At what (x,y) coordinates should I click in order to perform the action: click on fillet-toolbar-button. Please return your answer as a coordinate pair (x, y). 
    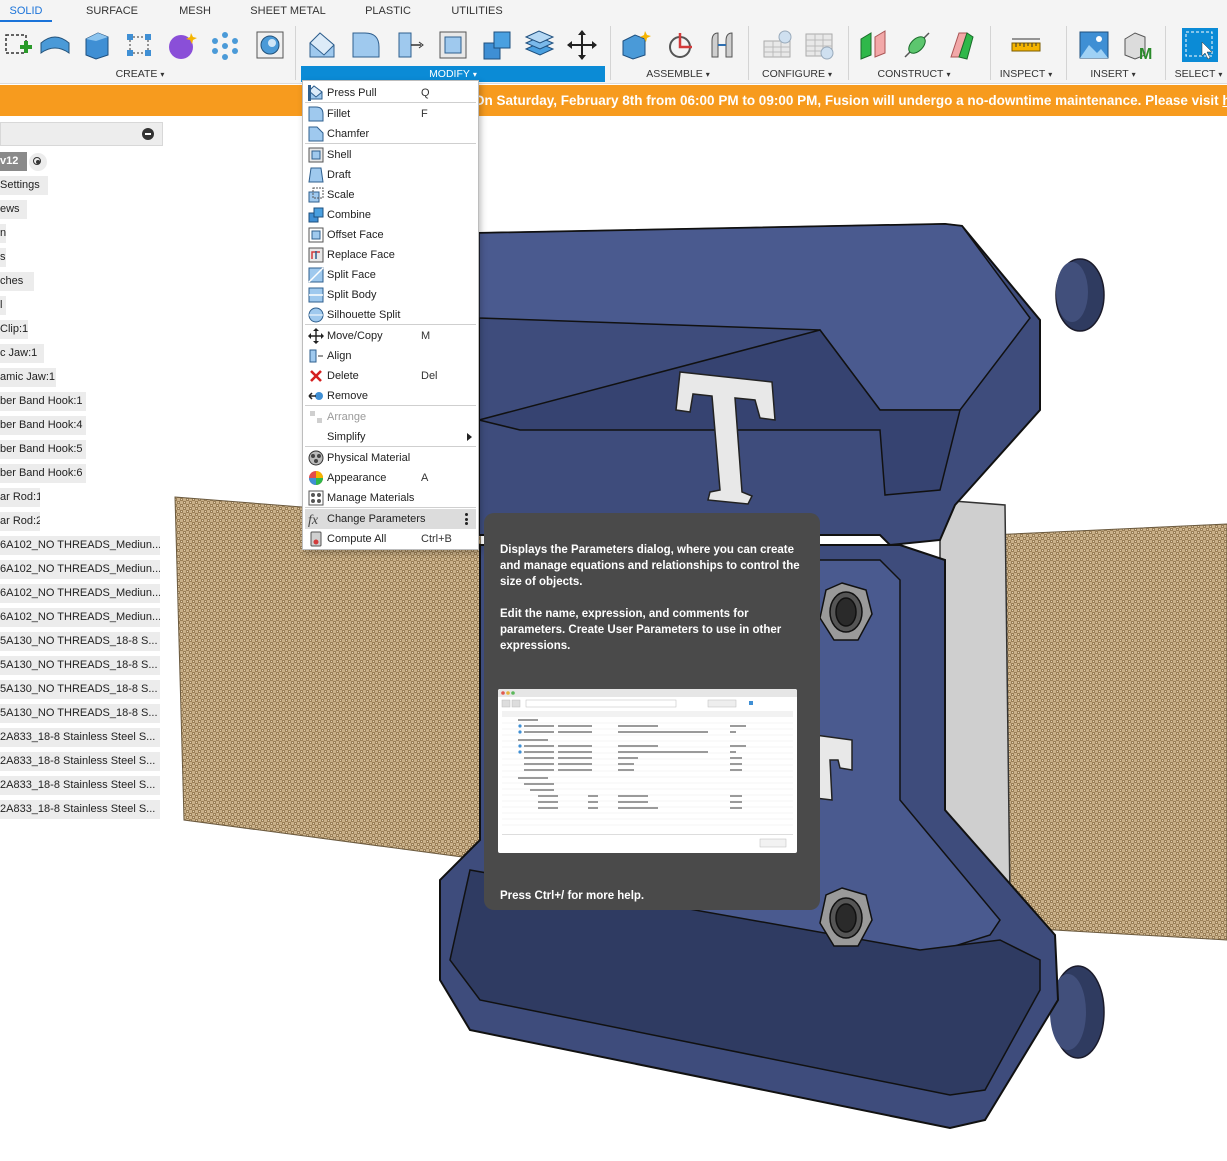
    Looking at the image, I should click on (366, 45).